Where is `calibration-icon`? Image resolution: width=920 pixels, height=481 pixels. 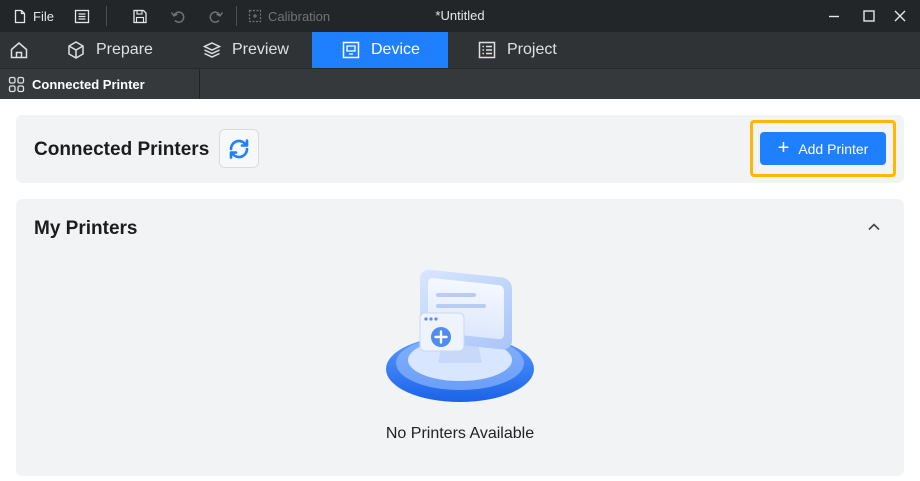 calibration-icon is located at coordinates (255, 16).